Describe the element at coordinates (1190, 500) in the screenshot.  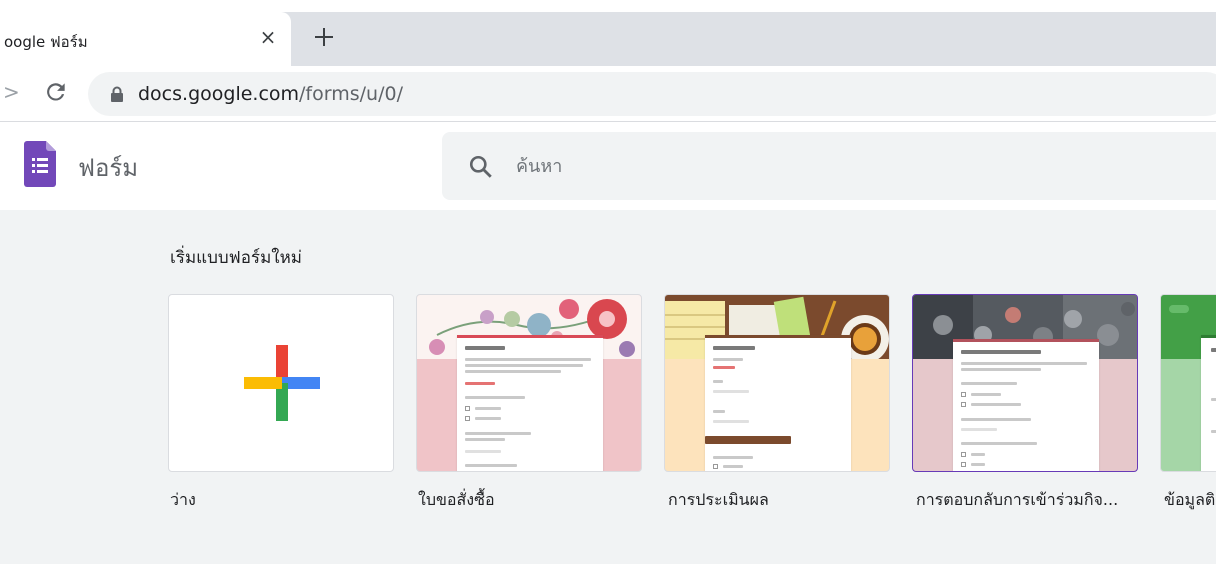
I see `template-label-contact-info: ข้อมูลติ` at that location.